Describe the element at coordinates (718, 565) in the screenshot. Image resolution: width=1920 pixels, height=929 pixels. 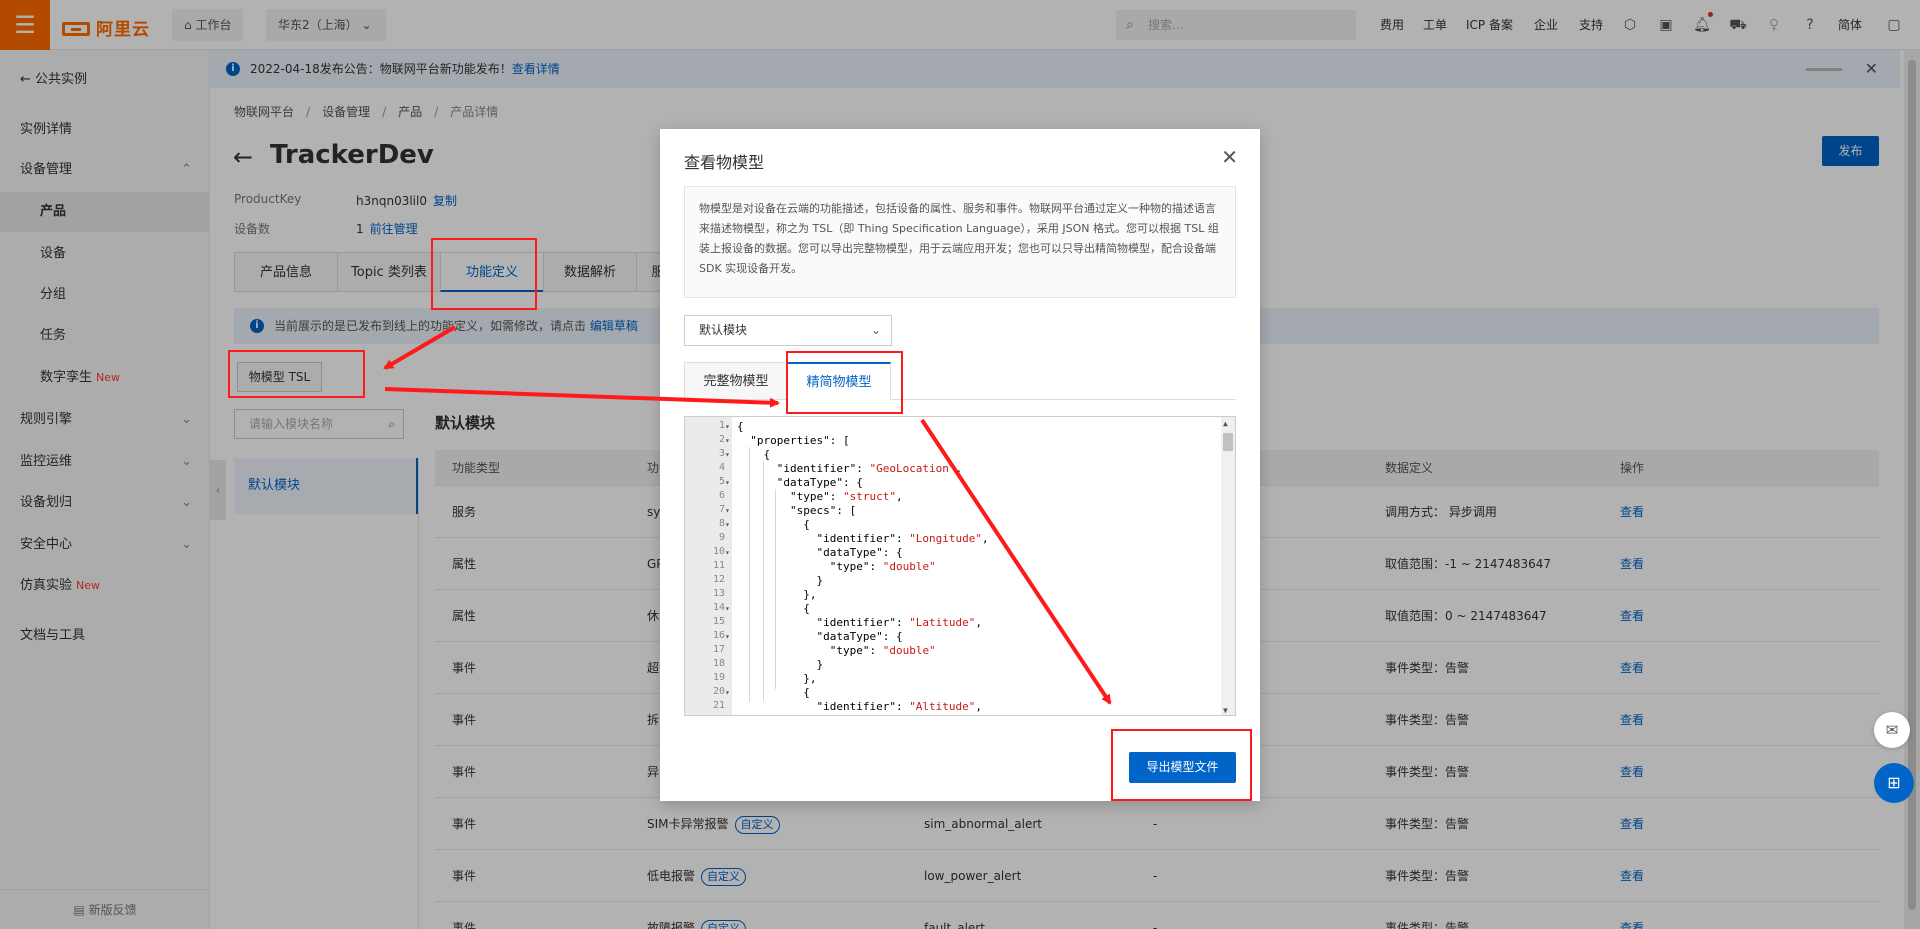
I see `line-number: 11` at that location.